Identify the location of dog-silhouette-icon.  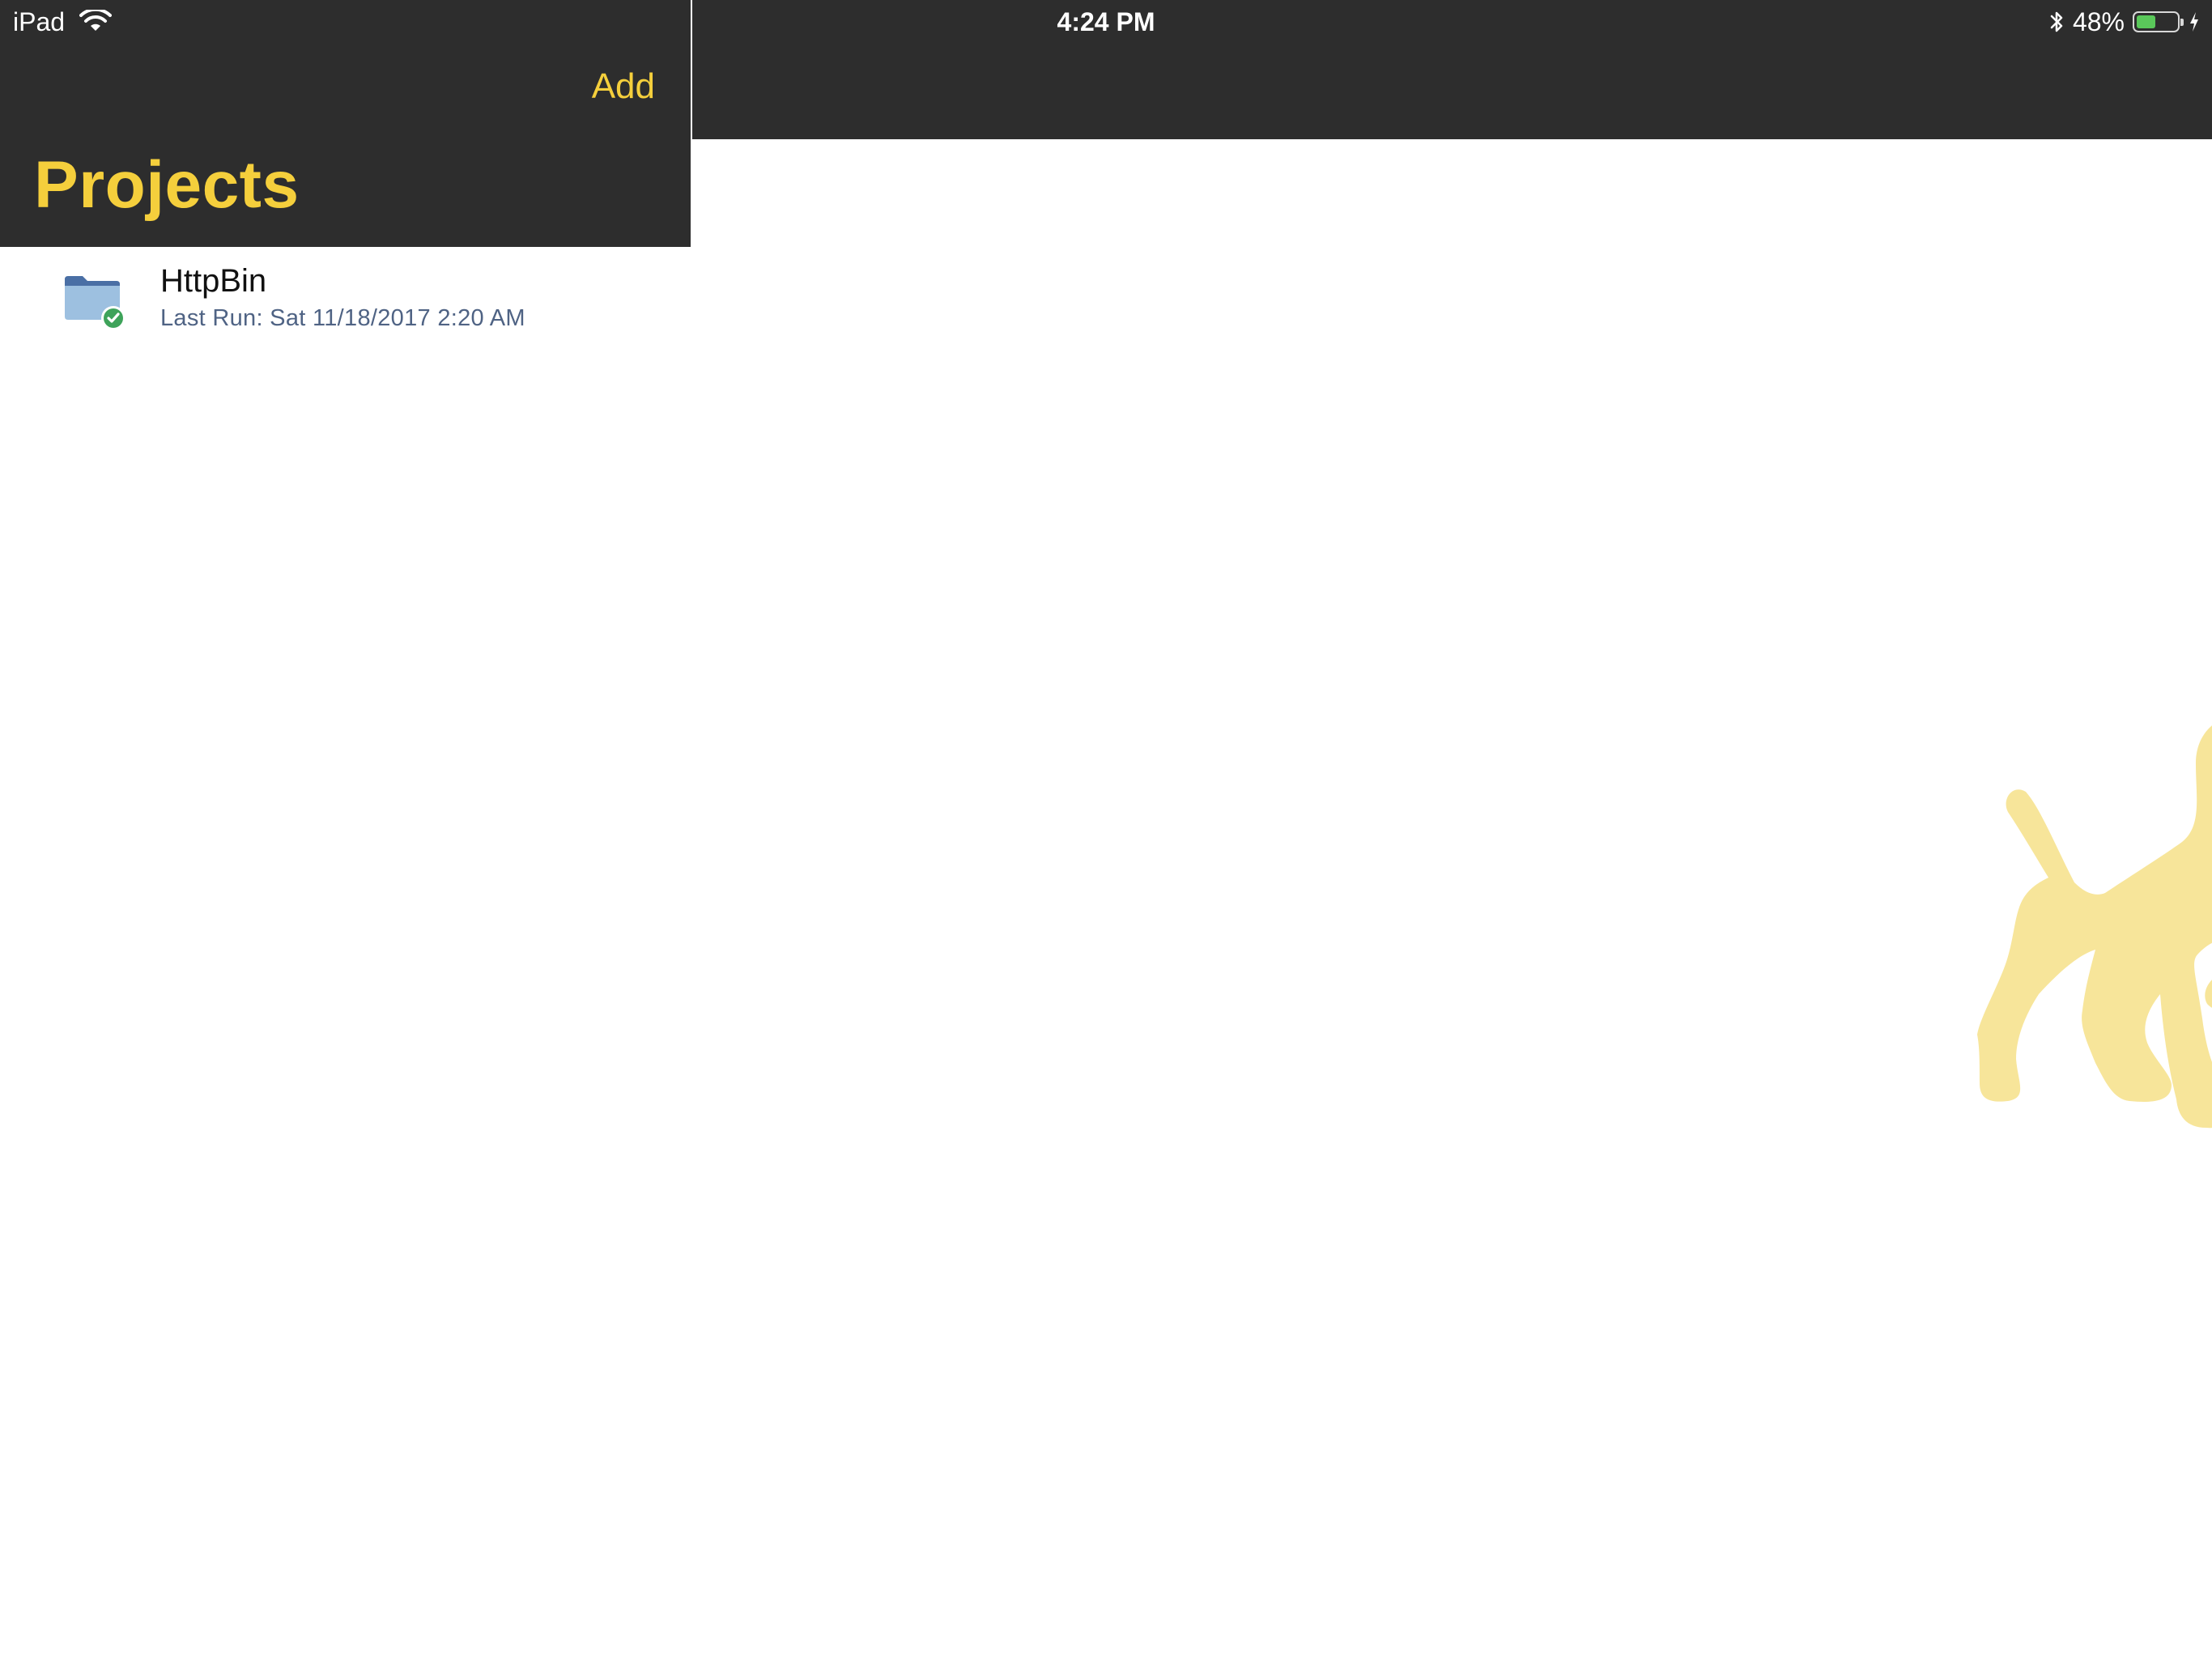
(2095, 927).